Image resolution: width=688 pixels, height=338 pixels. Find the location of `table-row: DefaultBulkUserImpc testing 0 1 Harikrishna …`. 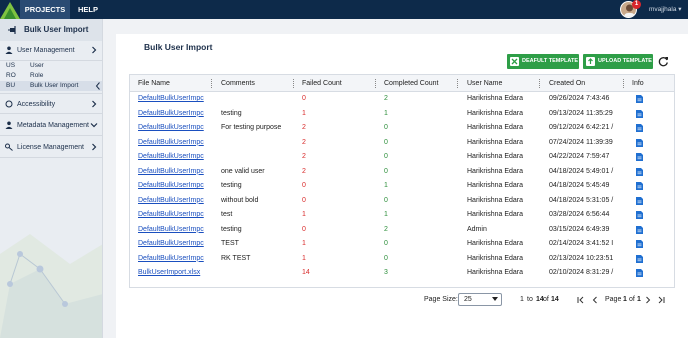

table-row: DefaultBulkUserImpc testing 0 1 Harikrishna … is located at coordinates (402, 186).